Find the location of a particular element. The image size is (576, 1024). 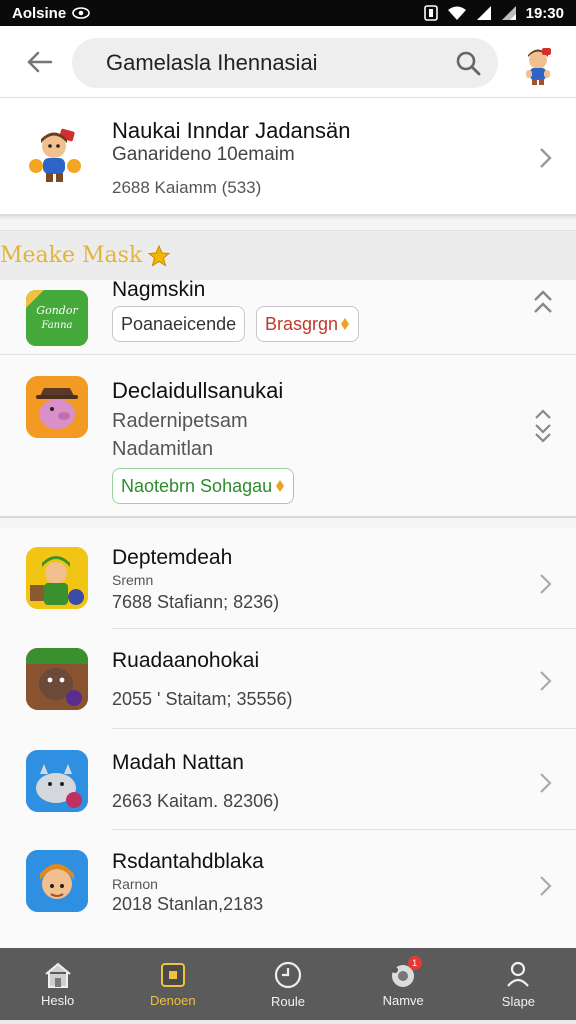

rhino-character-icon is located at coordinates (57, 781).